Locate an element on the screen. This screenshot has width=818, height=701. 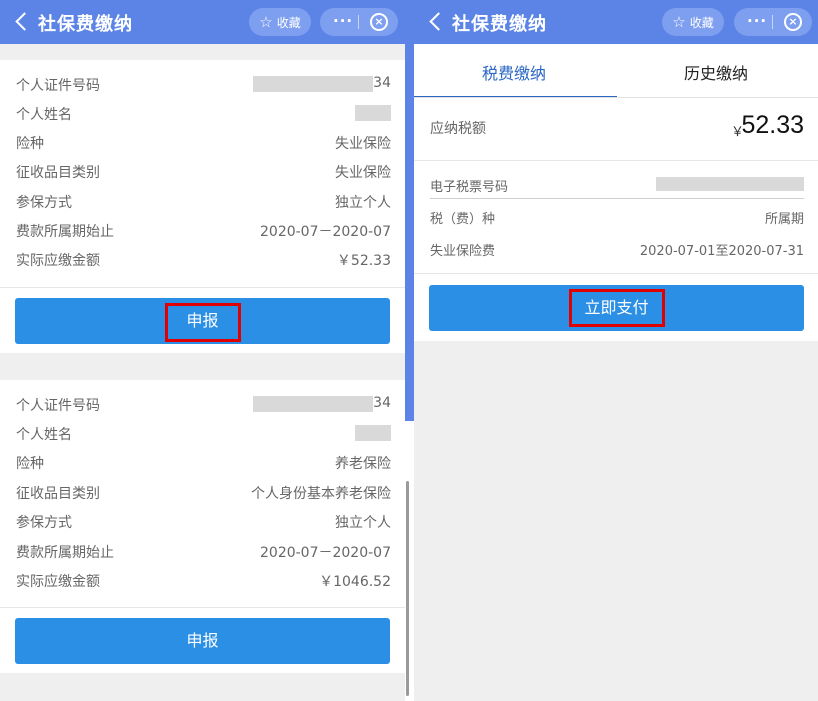
row-label: 电子税票号码 is located at coordinates (469, 187).